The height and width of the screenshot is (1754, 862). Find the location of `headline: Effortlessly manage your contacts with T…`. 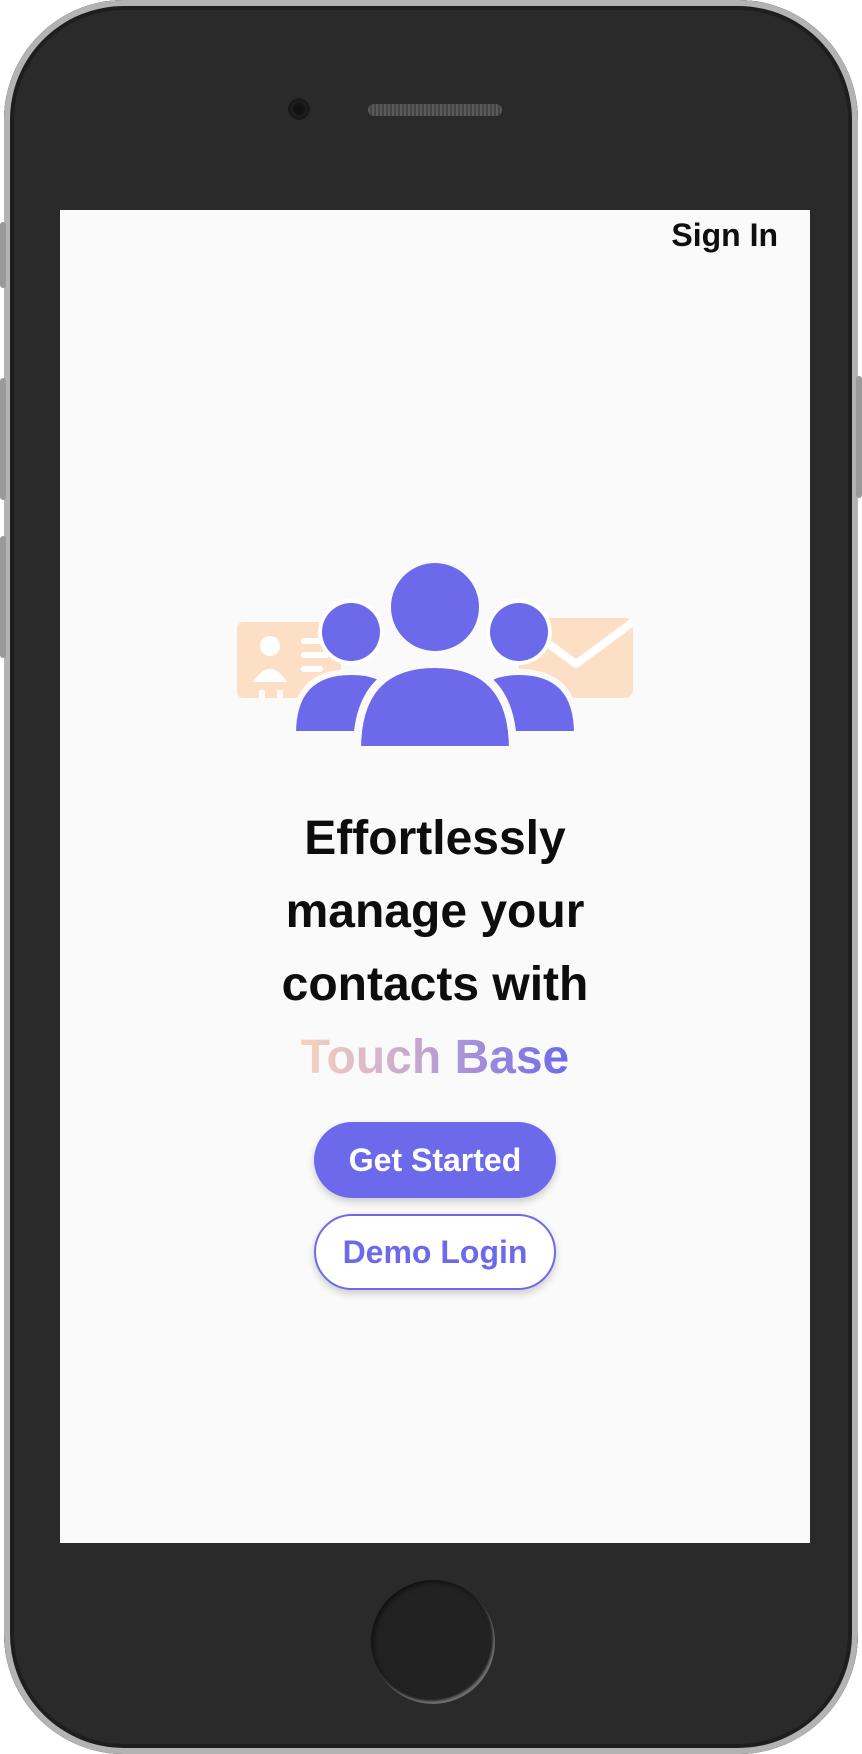

headline: Effortlessly manage your contacts with T… is located at coordinates (435, 948).